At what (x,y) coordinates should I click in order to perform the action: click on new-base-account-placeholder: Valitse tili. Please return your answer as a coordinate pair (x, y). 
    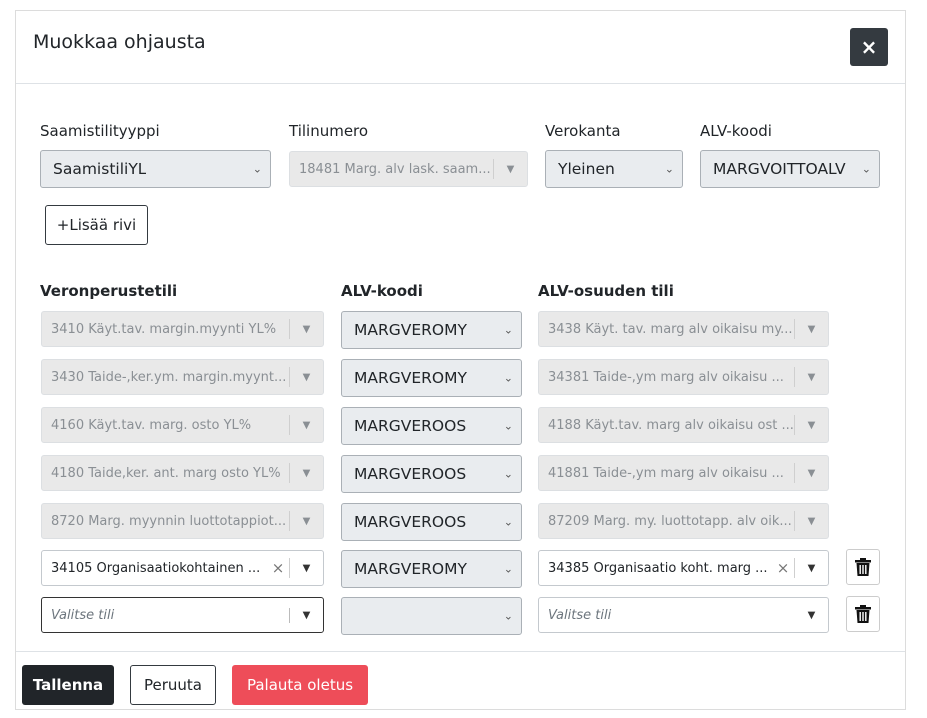
    Looking at the image, I should click on (166, 615).